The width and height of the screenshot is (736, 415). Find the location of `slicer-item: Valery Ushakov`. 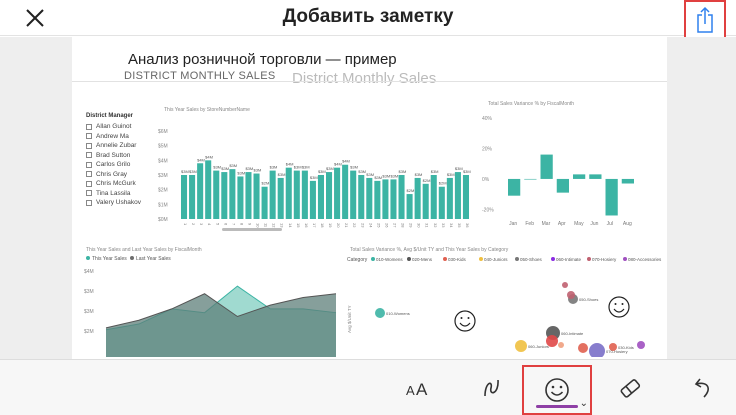

slicer-item: Valery Ushakov is located at coordinates (121, 203).